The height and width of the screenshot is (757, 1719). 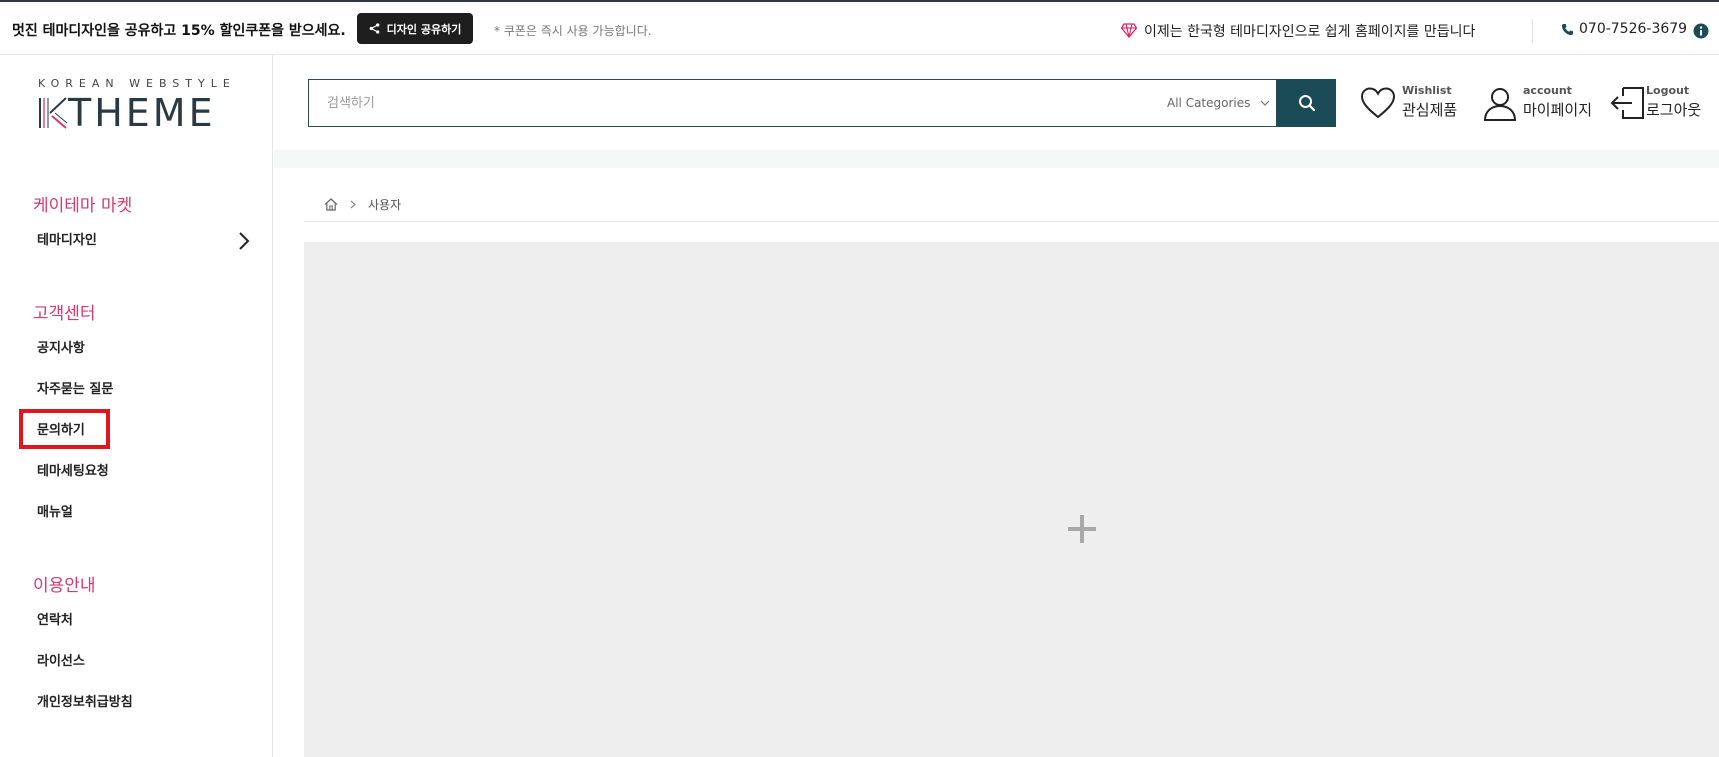 What do you see at coordinates (1567, 29) in the screenshot?
I see `phone-icon` at bounding box center [1567, 29].